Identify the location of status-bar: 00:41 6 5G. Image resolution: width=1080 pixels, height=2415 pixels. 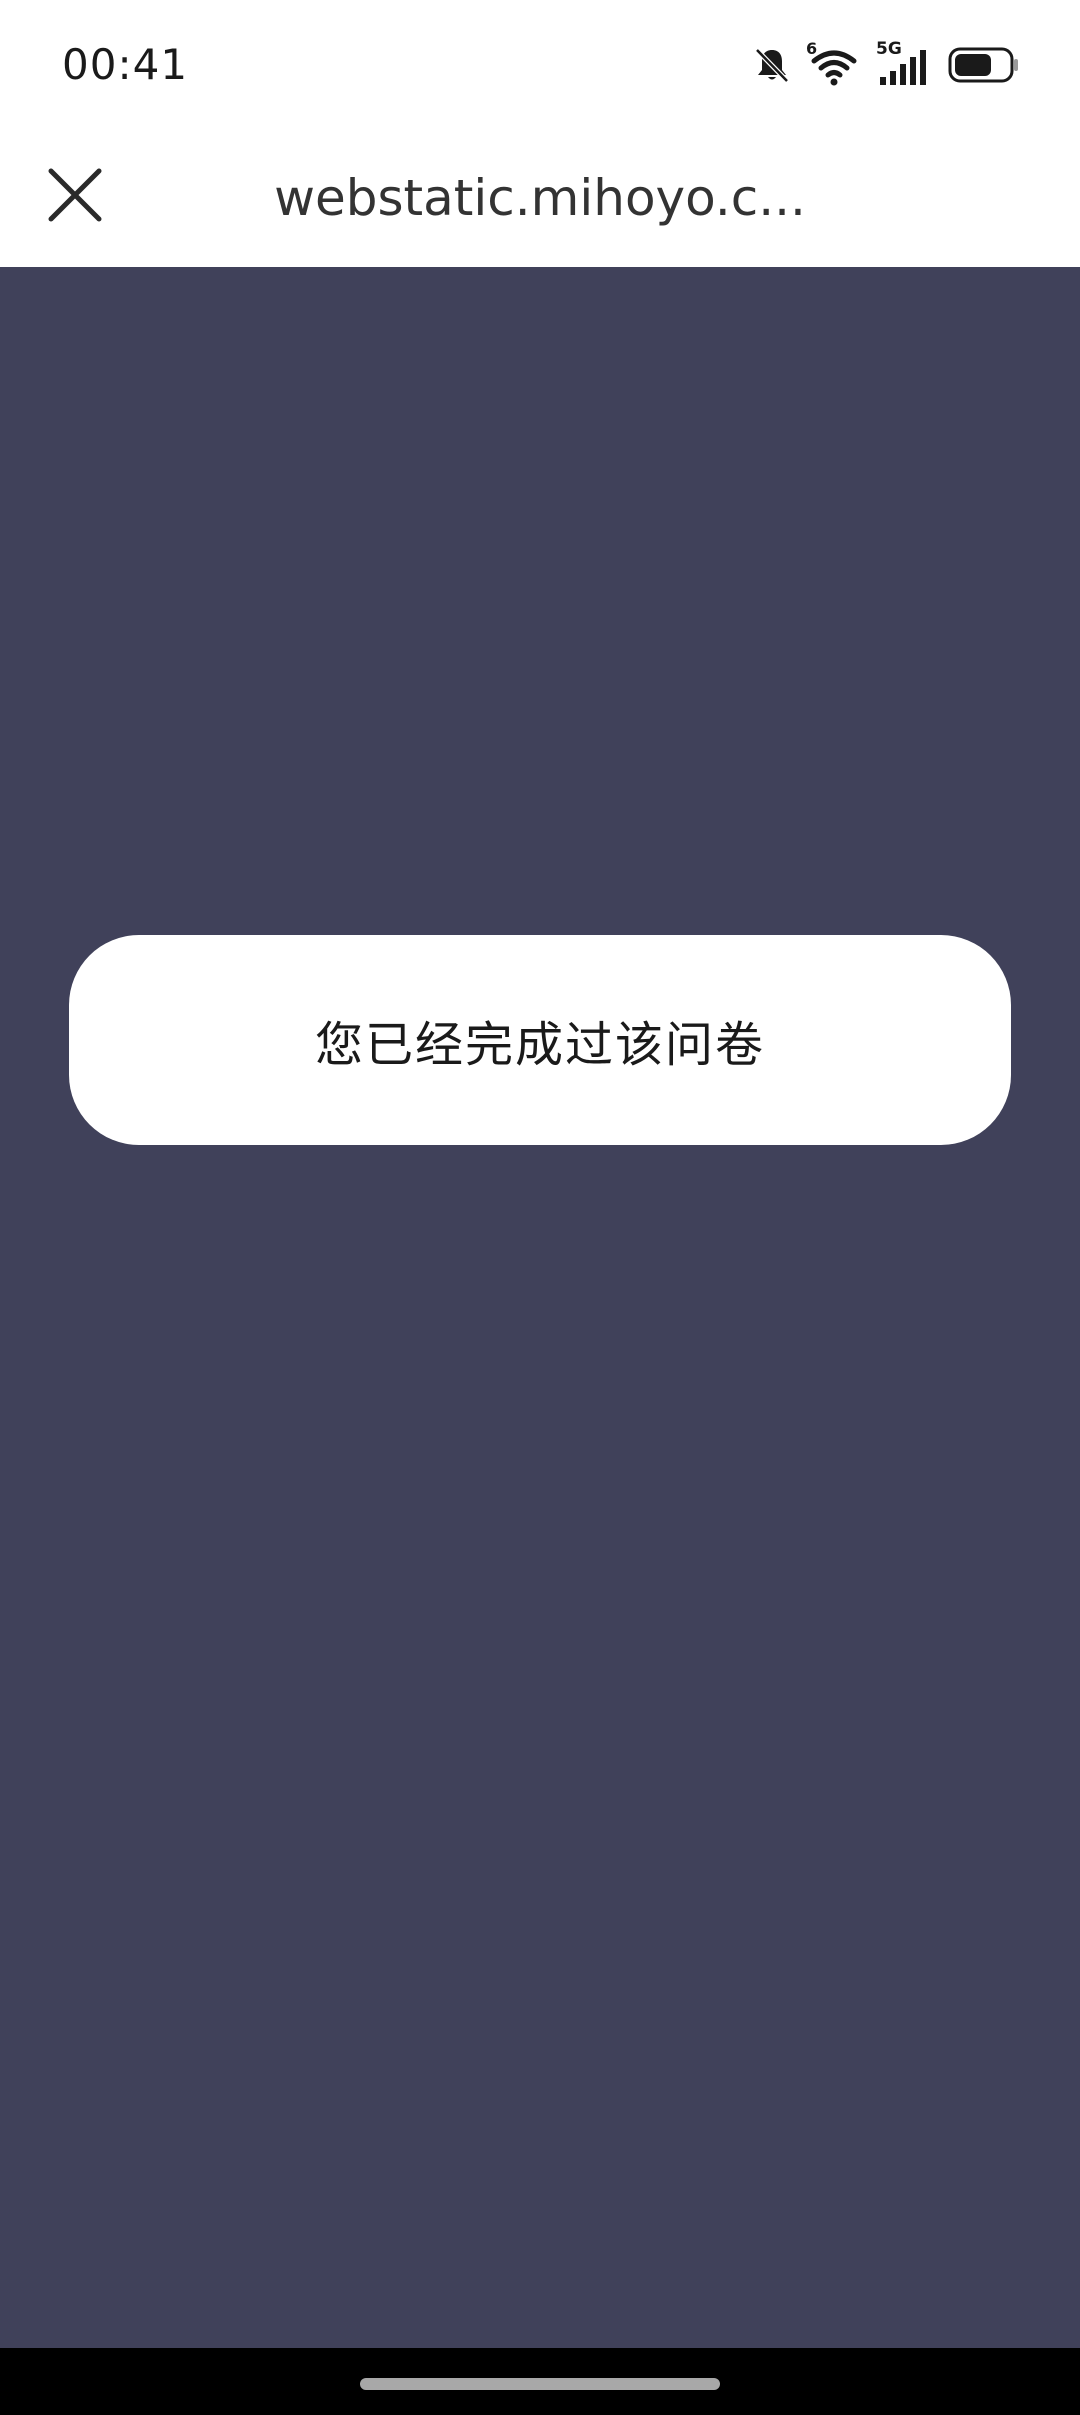
(540, 65).